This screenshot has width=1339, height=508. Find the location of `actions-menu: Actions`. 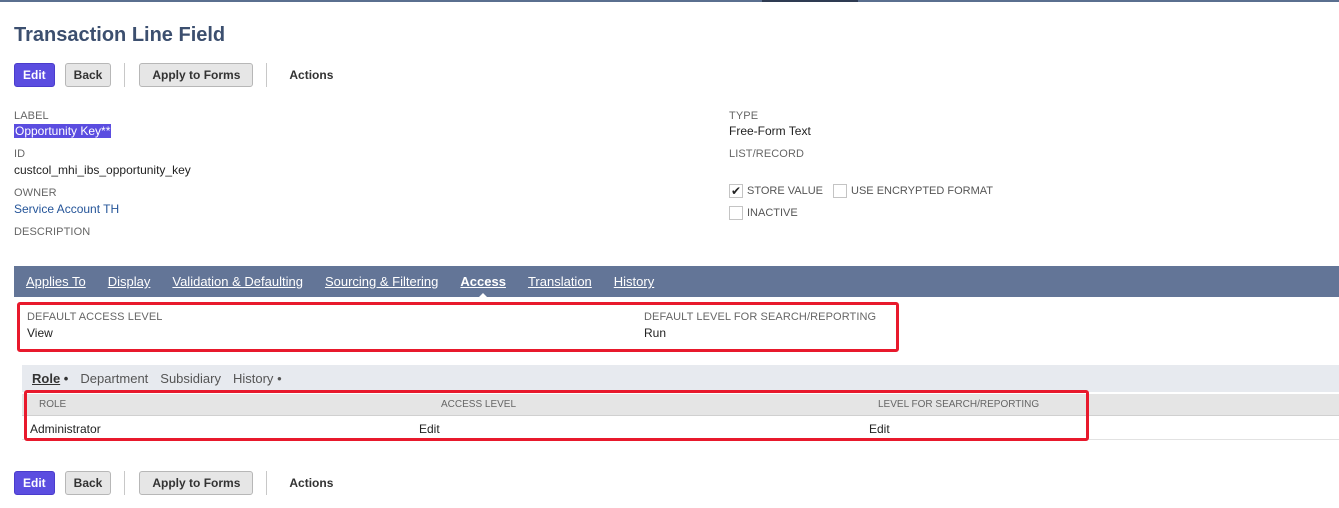

actions-menu: Actions is located at coordinates (311, 75).